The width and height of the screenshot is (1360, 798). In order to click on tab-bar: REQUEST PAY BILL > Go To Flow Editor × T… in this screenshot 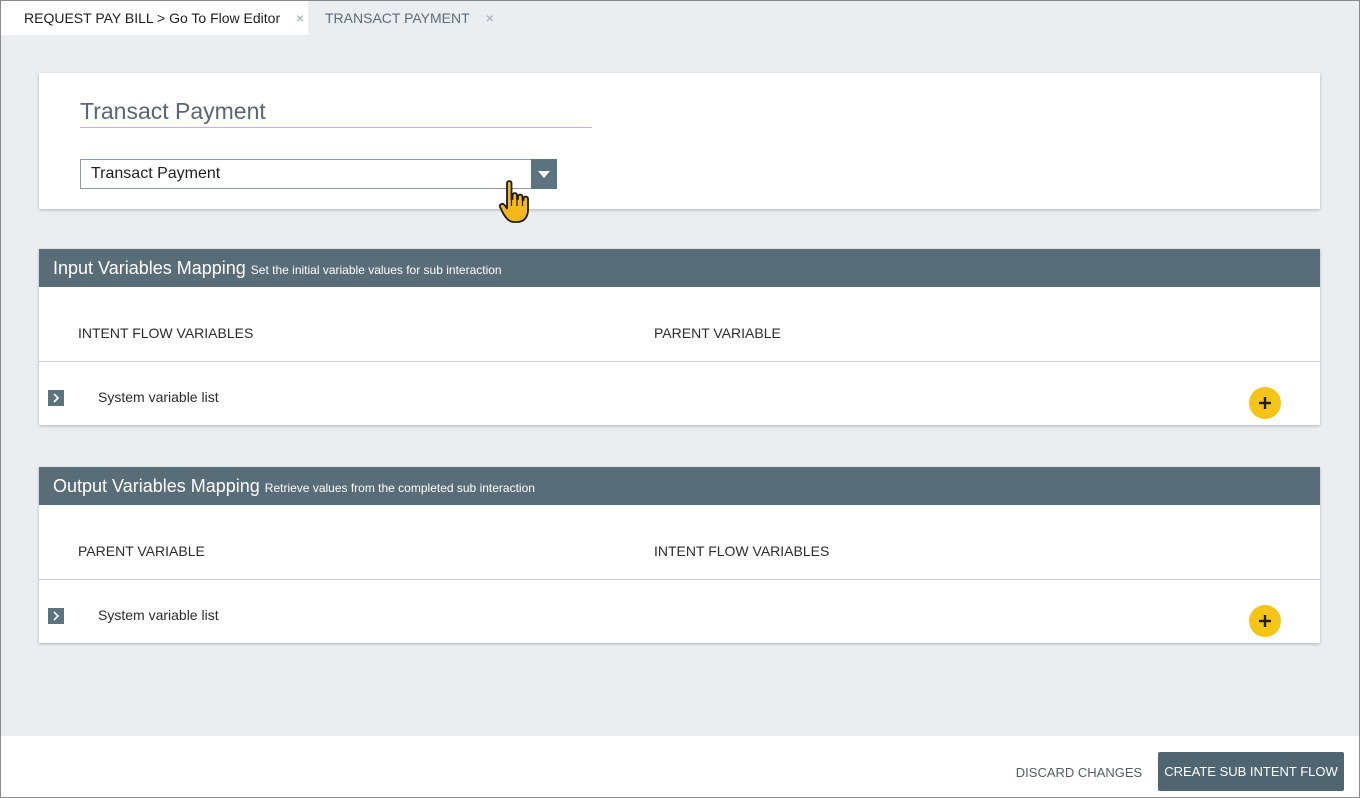, I will do `click(680, 18)`.